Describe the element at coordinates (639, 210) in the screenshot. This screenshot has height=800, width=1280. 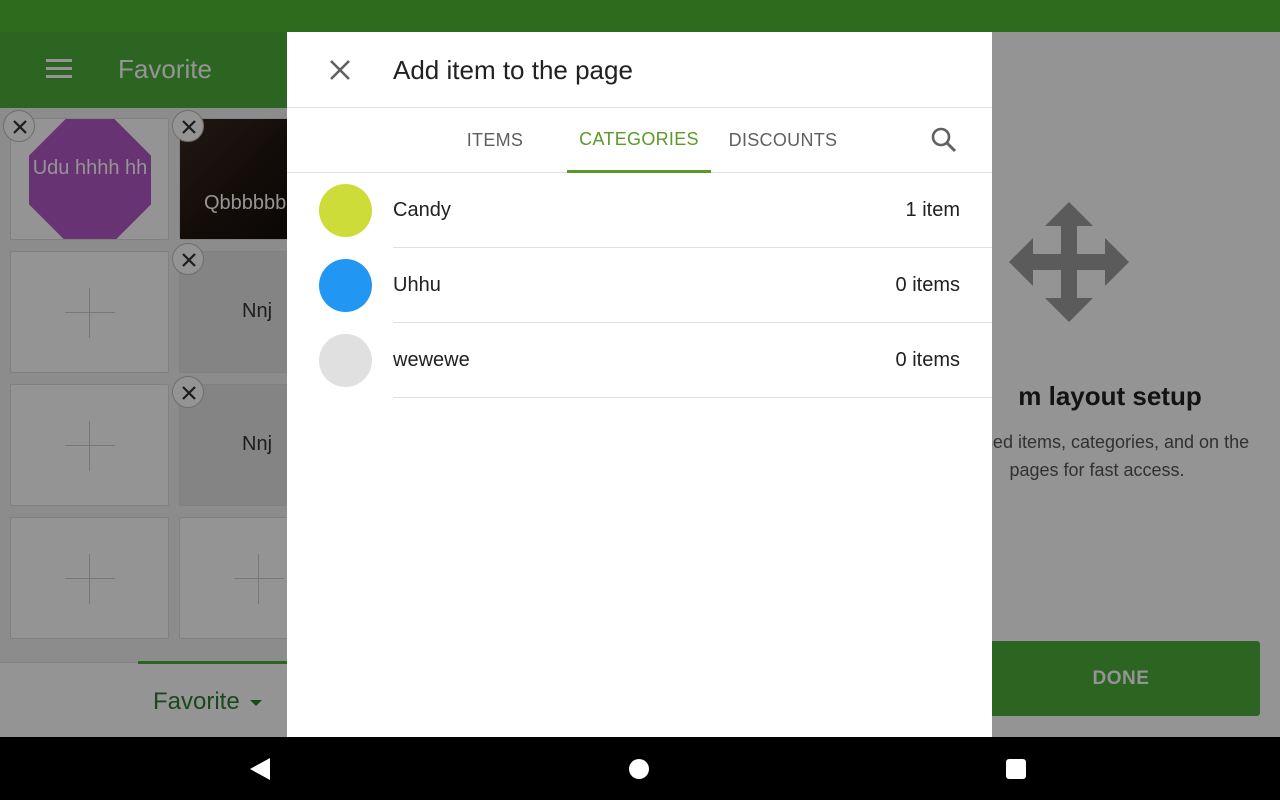
I see `category-row: Candy 1 item` at that location.